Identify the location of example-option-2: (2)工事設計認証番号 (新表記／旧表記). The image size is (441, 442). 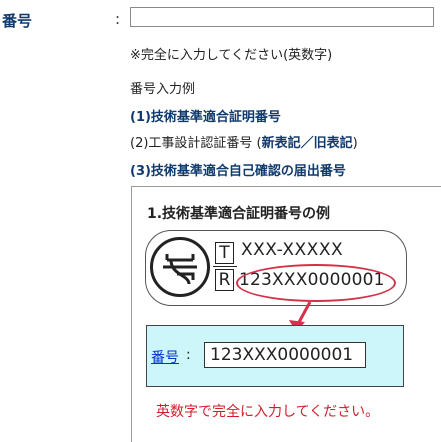
(244, 141).